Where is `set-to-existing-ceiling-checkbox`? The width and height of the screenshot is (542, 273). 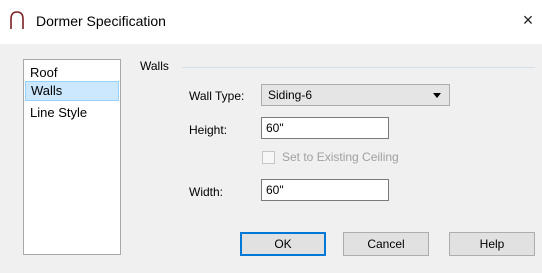
set-to-existing-ceiling-checkbox is located at coordinates (268, 157).